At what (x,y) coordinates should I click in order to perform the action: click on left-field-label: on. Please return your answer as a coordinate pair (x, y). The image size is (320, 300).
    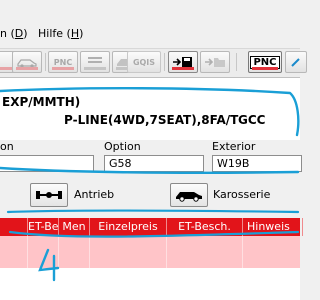
    Looking at the image, I should click on (7, 146).